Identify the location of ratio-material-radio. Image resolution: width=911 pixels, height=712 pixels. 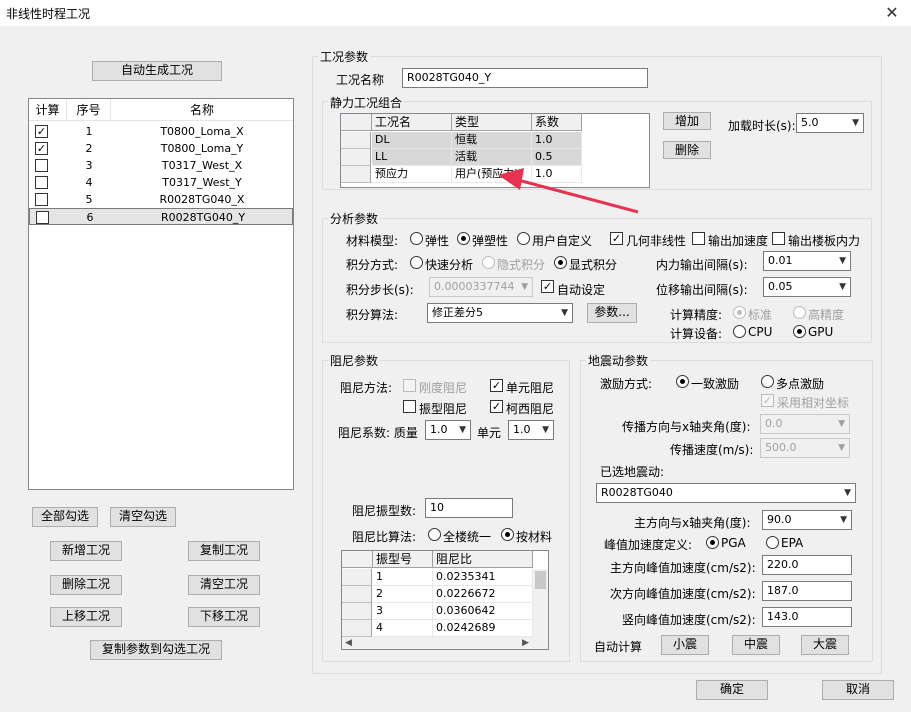
(507, 534).